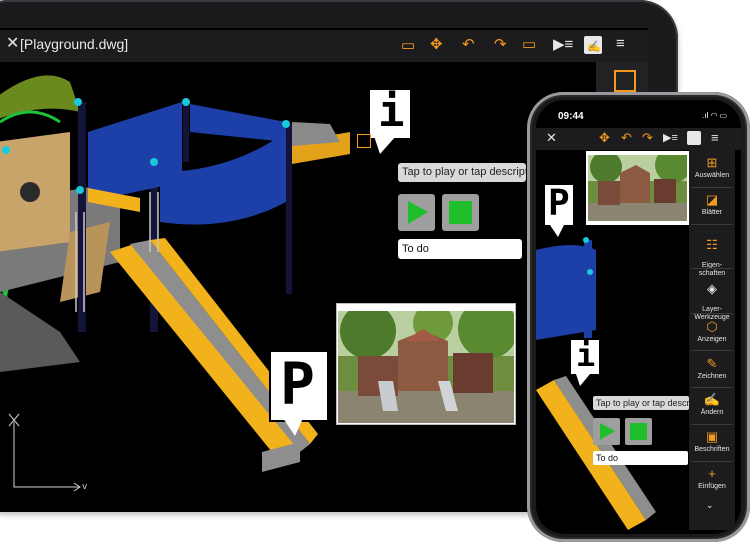 The height and width of the screenshot is (542, 750). I want to click on sidebar-item-label: Einfügen, so click(712, 486).